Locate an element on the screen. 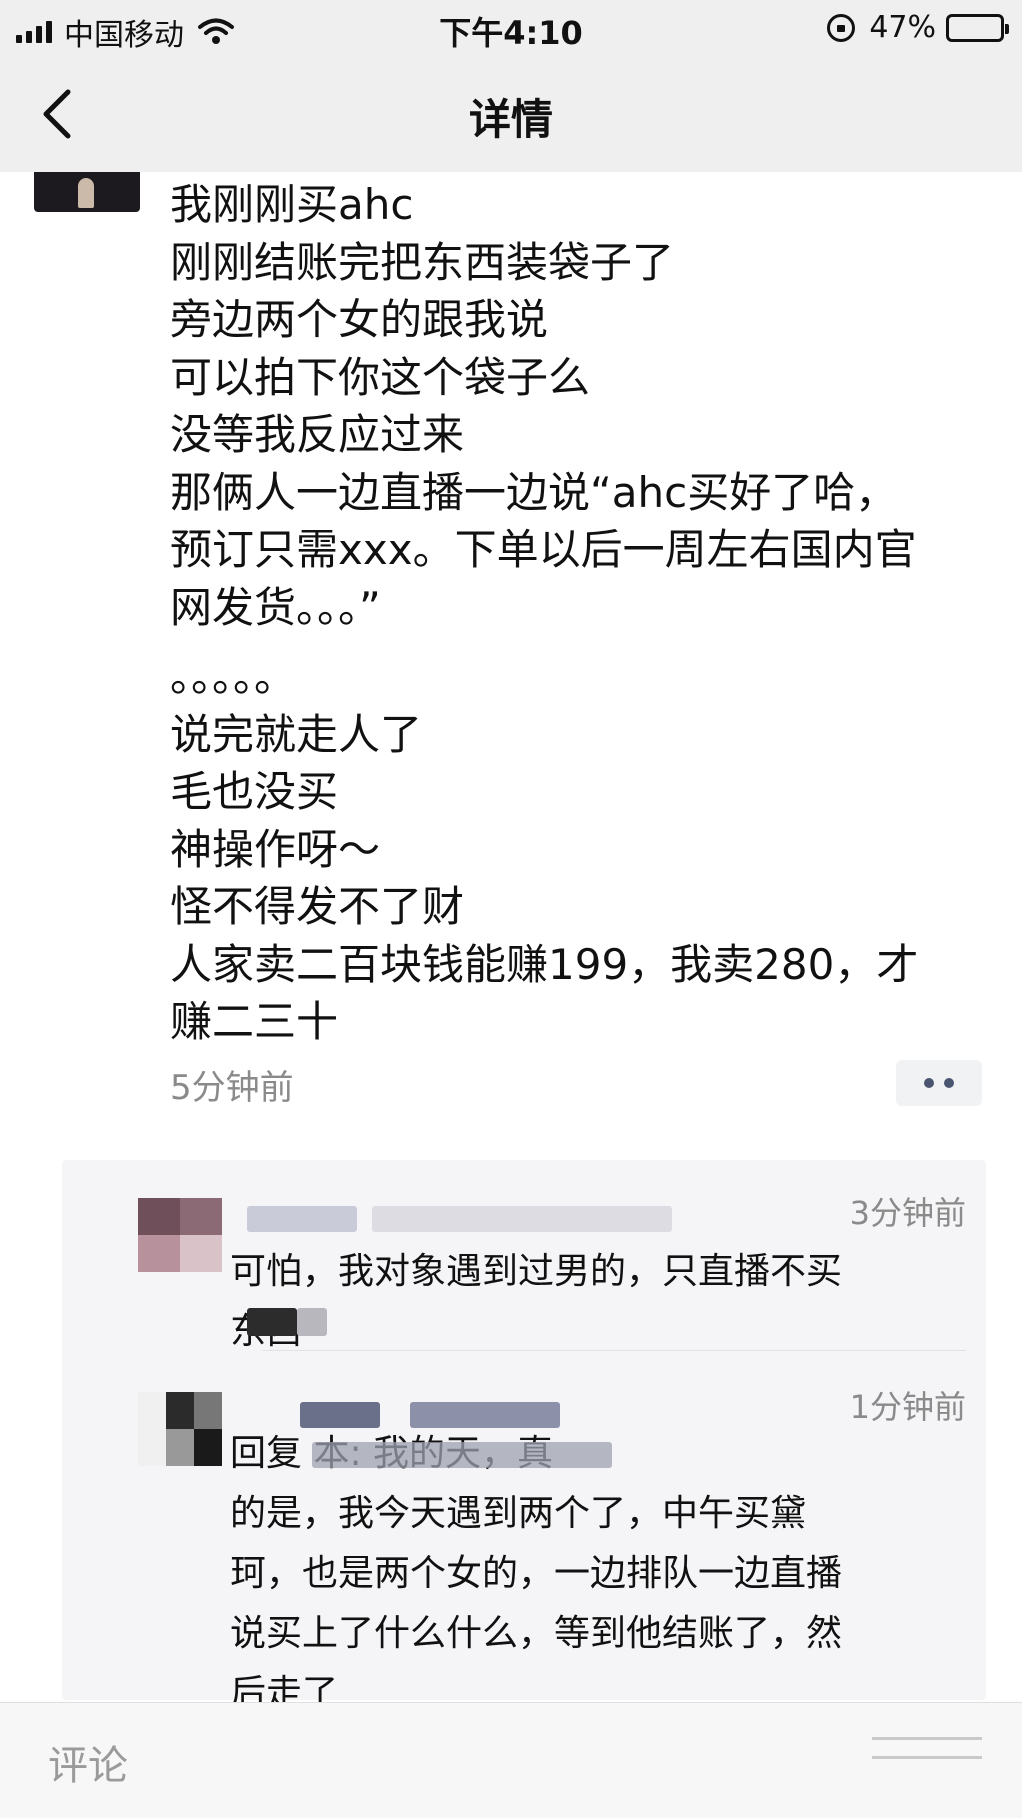 The image size is (1022, 1818). page-title: 详情 is located at coordinates (510, 119).